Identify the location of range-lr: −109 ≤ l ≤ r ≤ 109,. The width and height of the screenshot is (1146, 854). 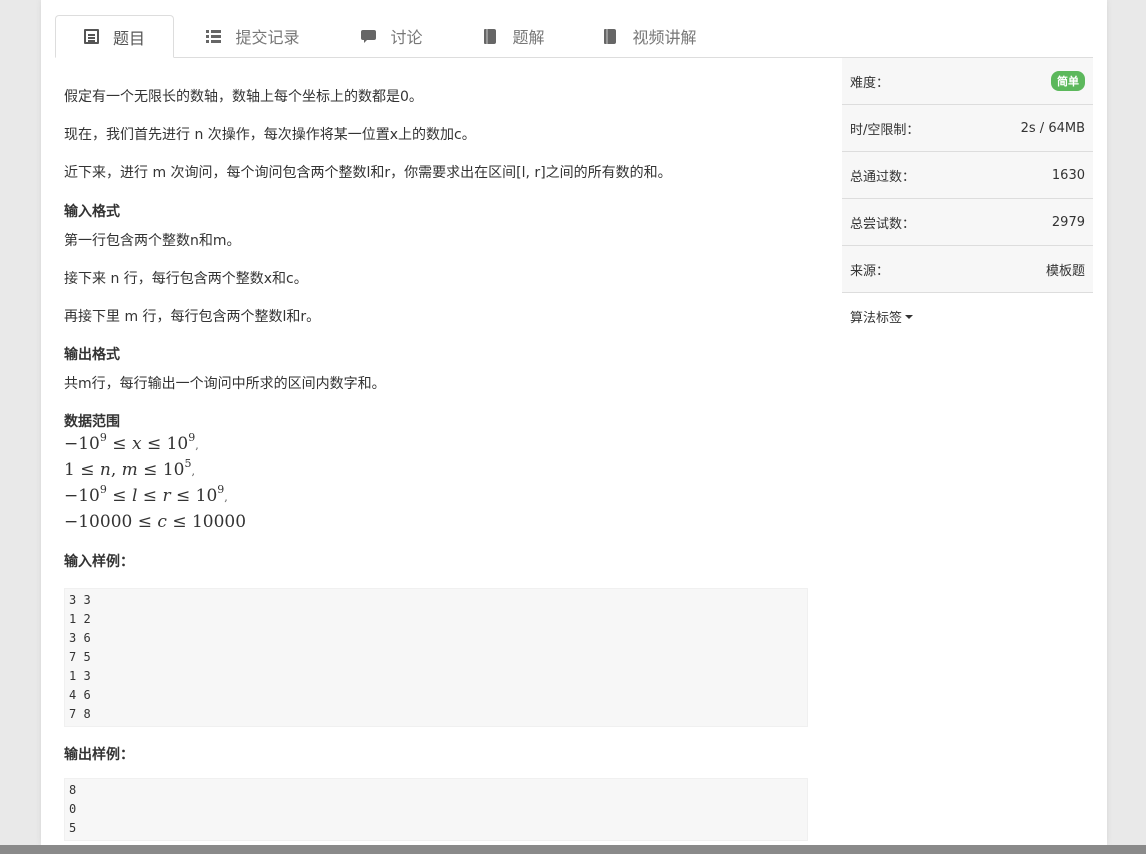
(146, 494).